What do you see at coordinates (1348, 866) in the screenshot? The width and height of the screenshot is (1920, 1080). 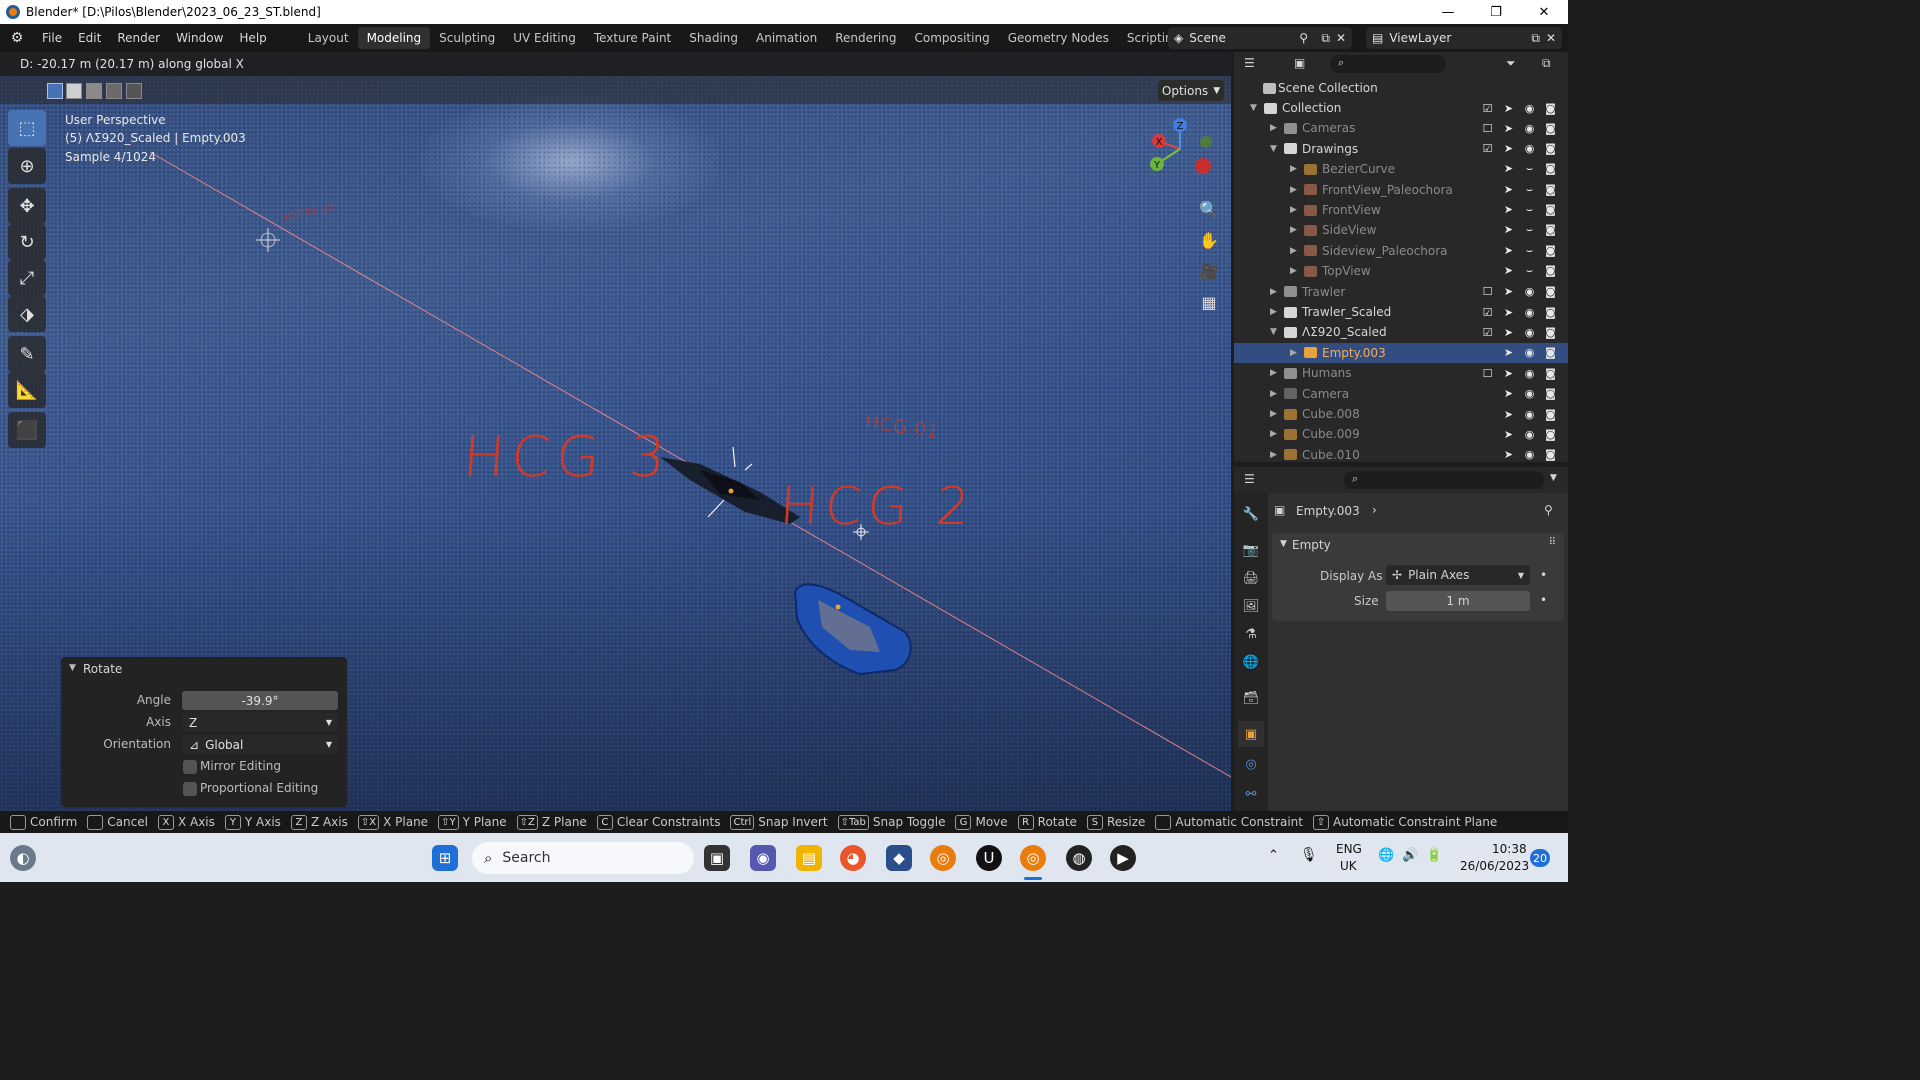 I see `region-label: UK` at bounding box center [1348, 866].